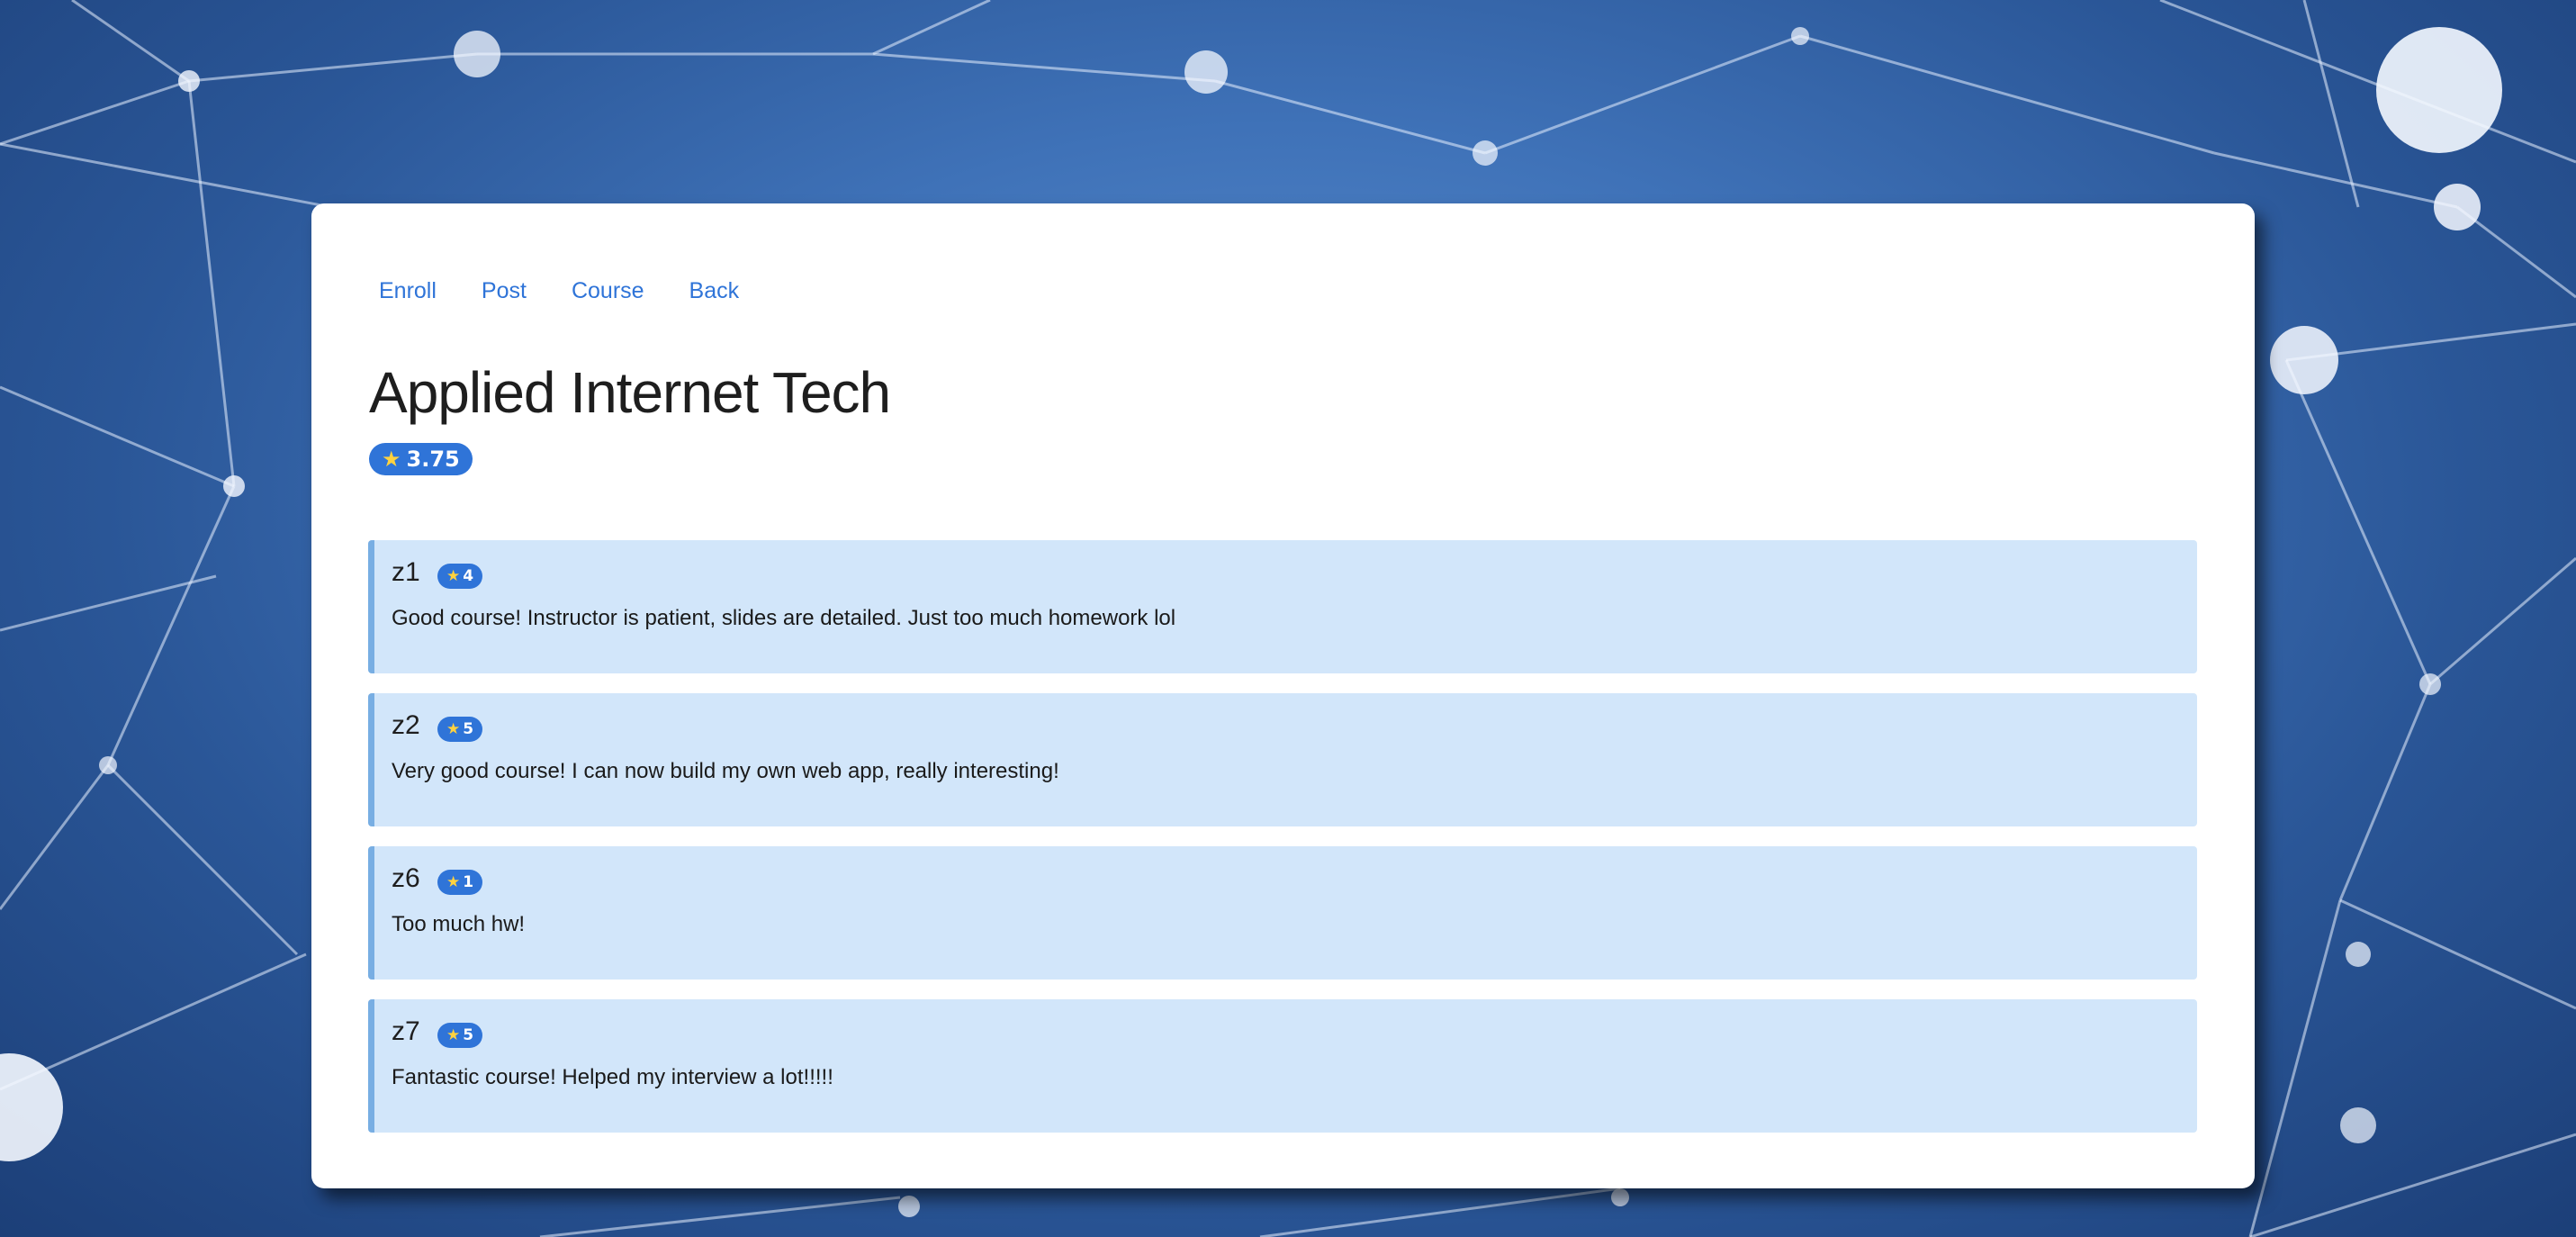  I want to click on course-rating-badge: ★ 3.75, so click(421, 459).